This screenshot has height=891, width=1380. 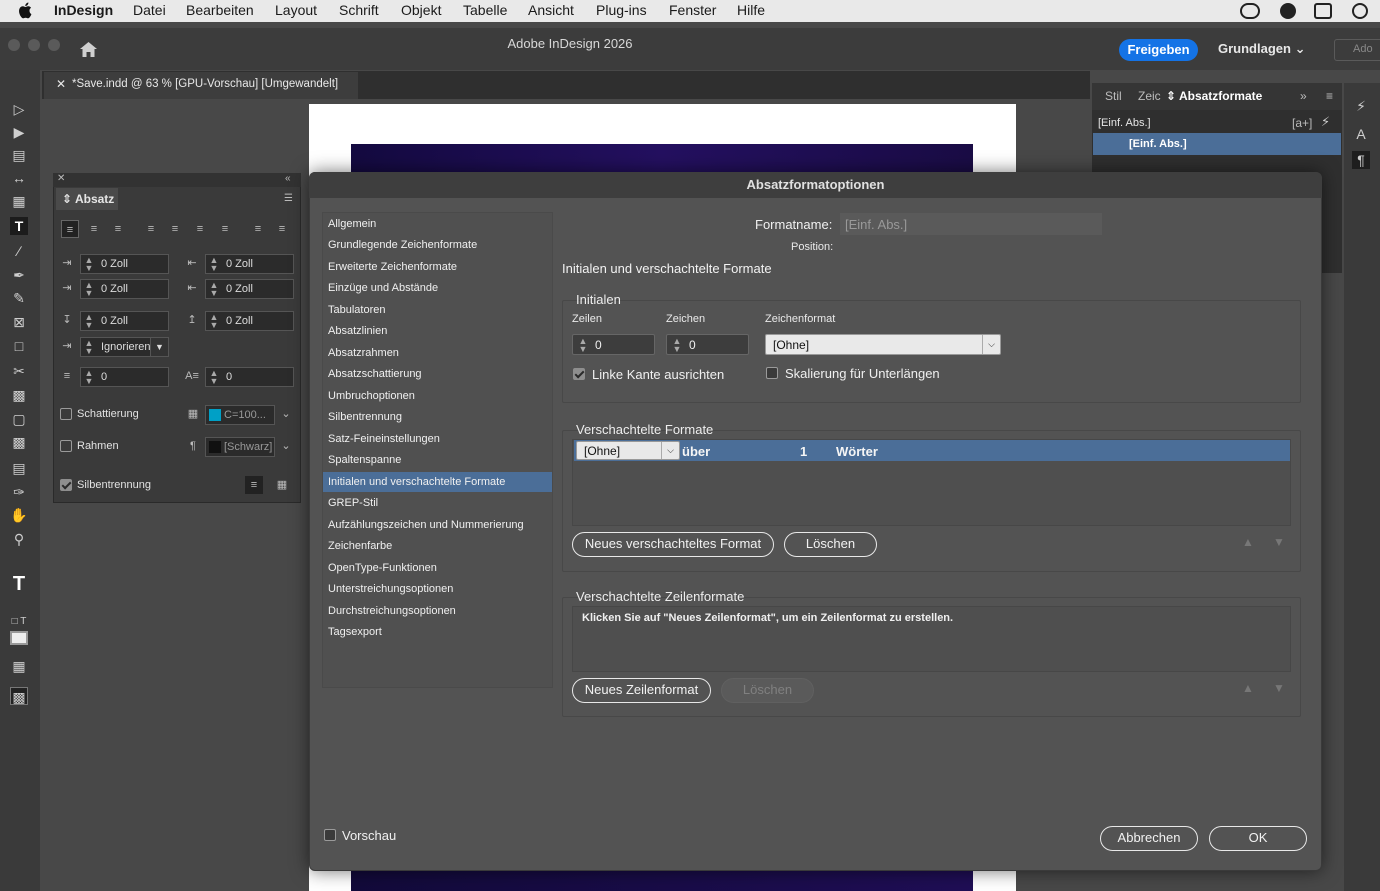 I want to click on formatting-container-icon: □ T, so click(x=19, y=622).